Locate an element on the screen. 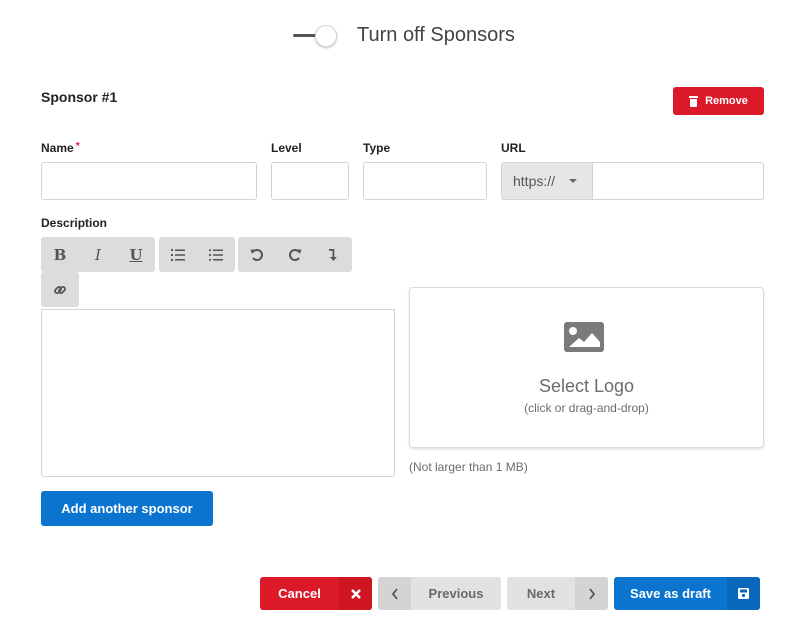 Image resolution: width=794 pixels, height=621 pixels. remove-label: Remove is located at coordinates (726, 101).